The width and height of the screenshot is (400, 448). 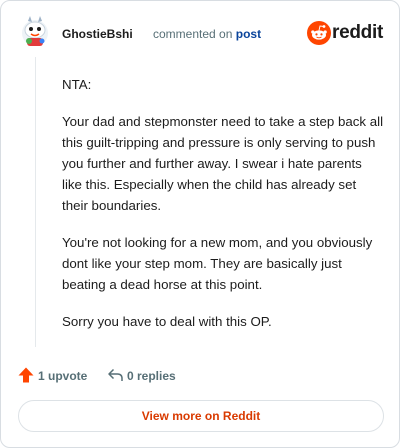 I want to click on comment-header: GhostieBshi commented on post reddit, so click(x=201, y=35).